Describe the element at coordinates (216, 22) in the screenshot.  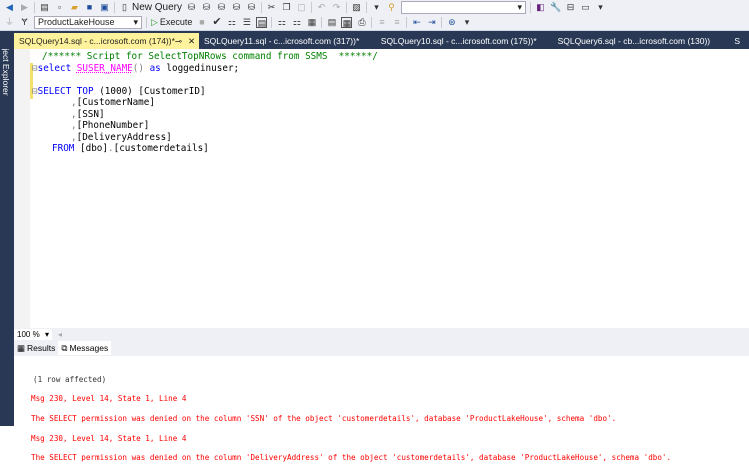
I see `parse-check-icon: ✔` at that location.